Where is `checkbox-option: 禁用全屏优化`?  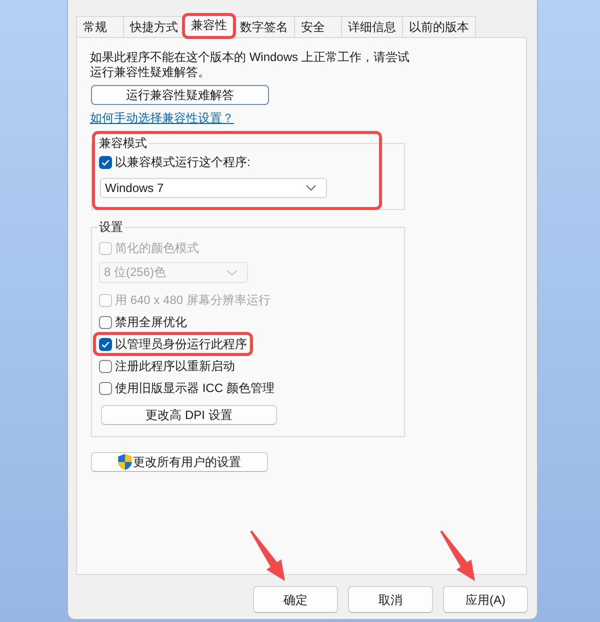
checkbox-option: 禁用全屏优化 is located at coordinates (143, 322).